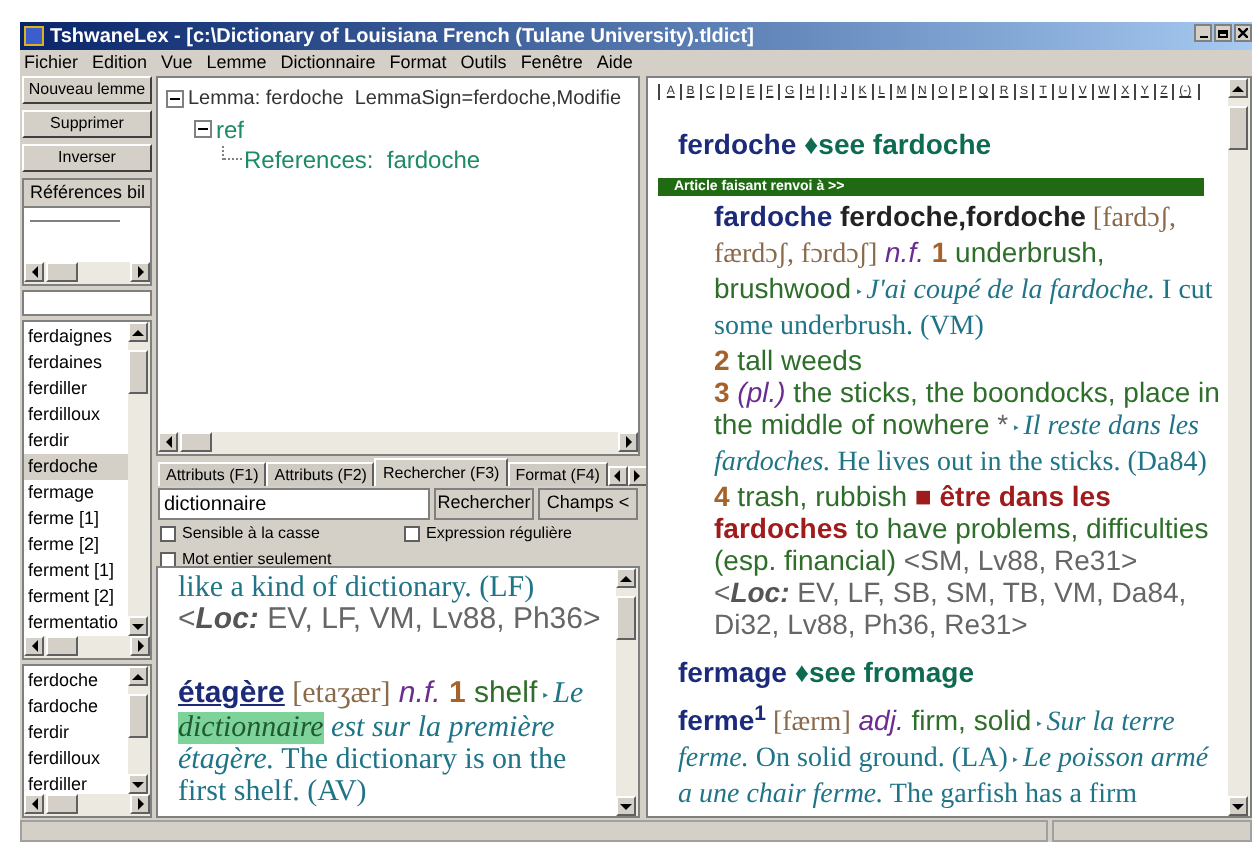 The height and width of the screenshot is (846, 1252). Describe the element at coordinates (1223, 33) in the screenshot. I see `maximize-button` at that location.